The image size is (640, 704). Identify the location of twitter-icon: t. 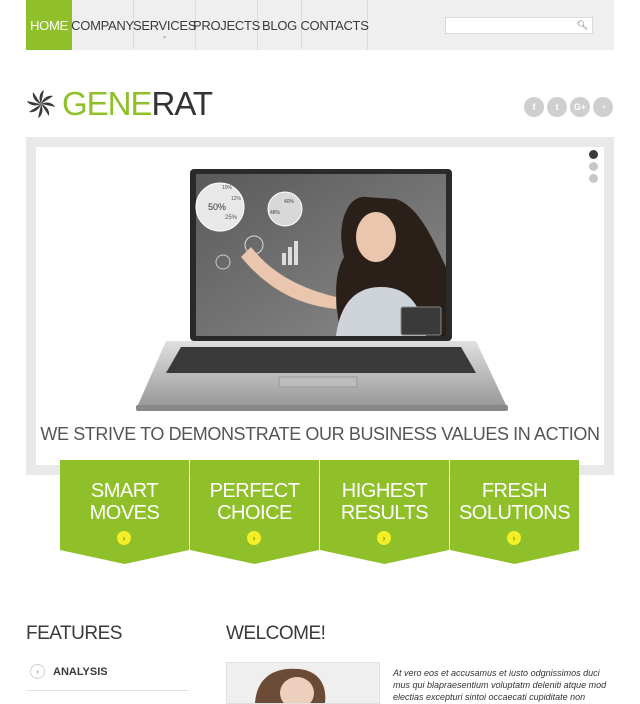
(557, 107).